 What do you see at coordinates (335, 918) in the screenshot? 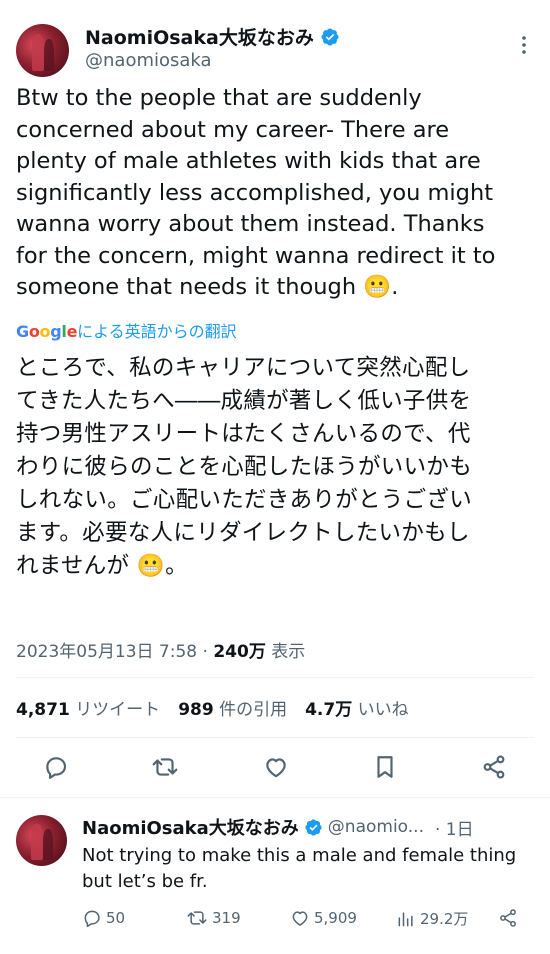
I see `reply-likes-count: 5,909` at bounding box center [335, 918].